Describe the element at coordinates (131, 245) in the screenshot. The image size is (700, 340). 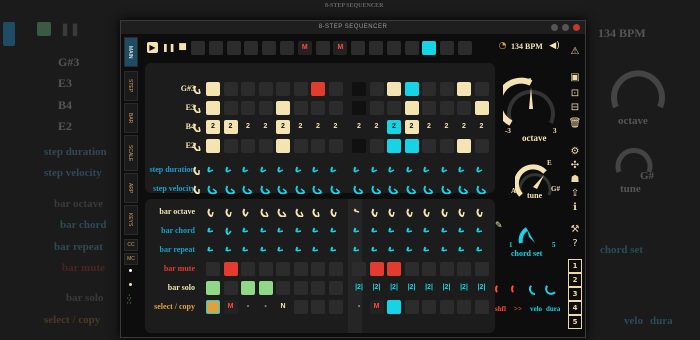
I see `tab-cc: CC` at that location.